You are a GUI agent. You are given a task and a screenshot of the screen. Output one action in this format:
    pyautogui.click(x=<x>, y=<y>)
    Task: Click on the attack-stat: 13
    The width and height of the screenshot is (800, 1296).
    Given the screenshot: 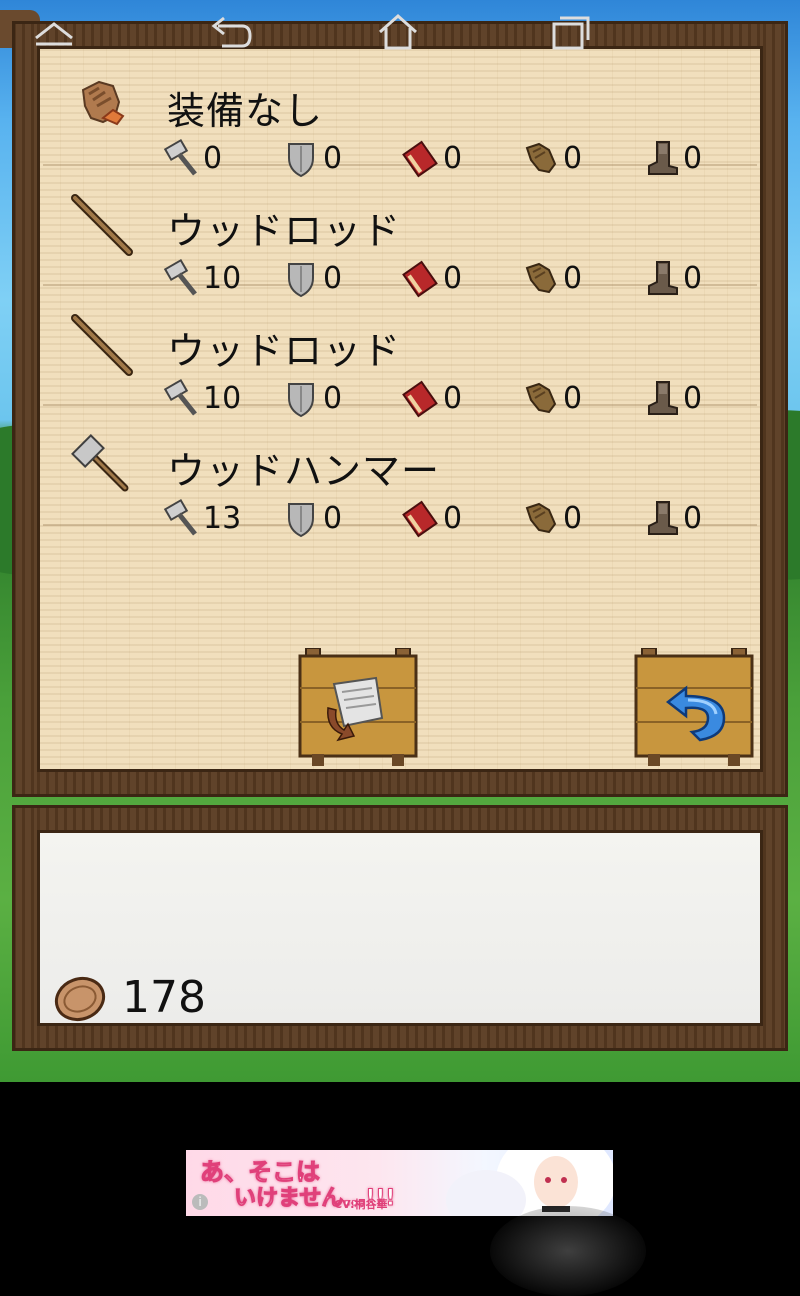 What is the action you would take?
    pyautogui.click(x=201, y=518)
    